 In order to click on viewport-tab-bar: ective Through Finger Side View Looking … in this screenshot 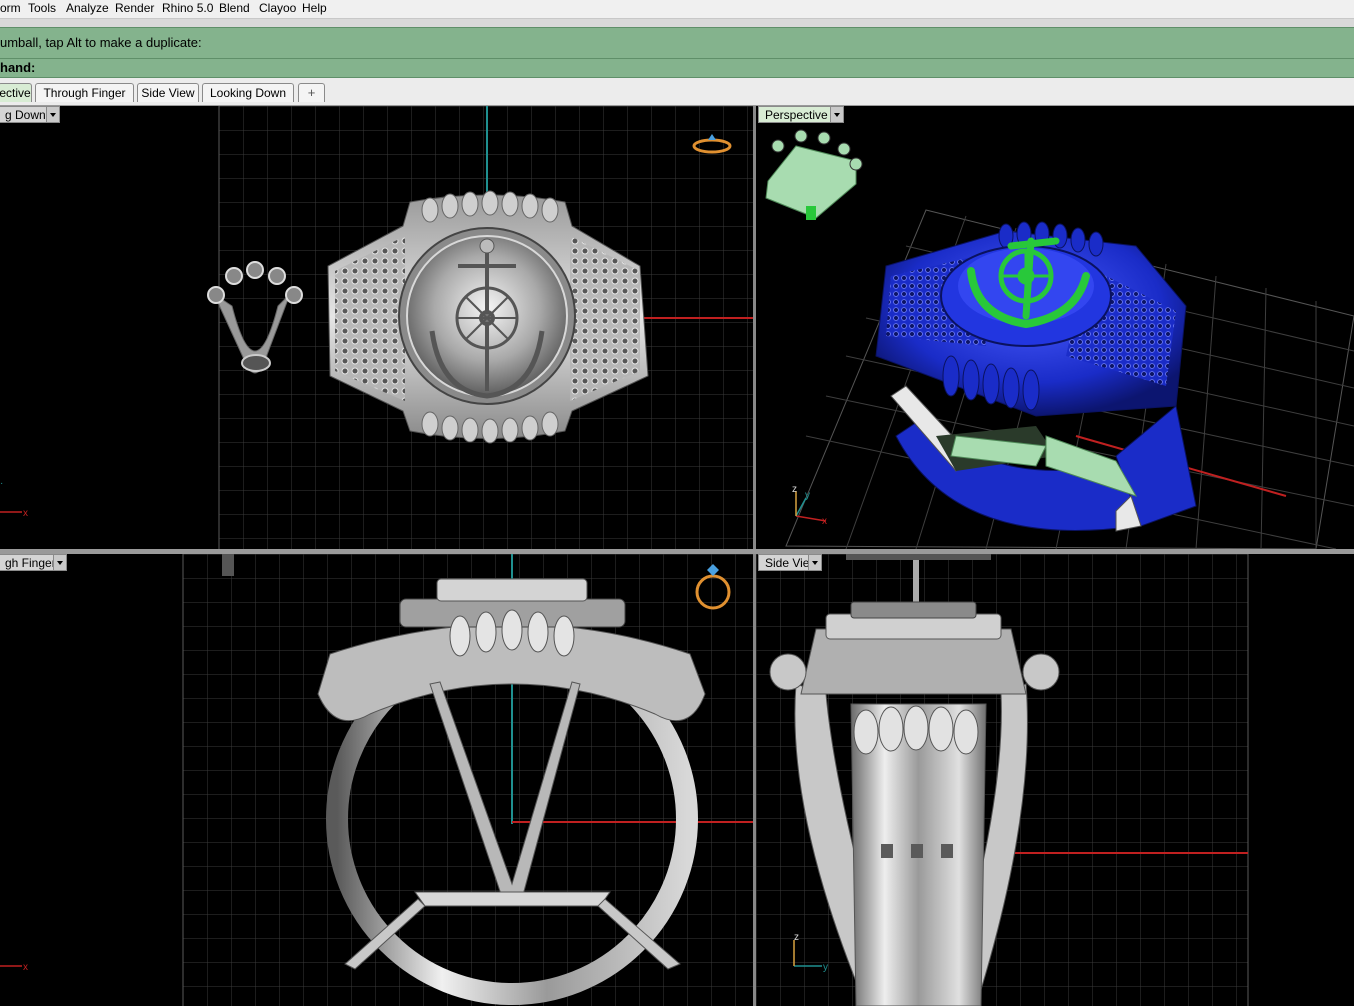, I will do `click(677, 92)`.